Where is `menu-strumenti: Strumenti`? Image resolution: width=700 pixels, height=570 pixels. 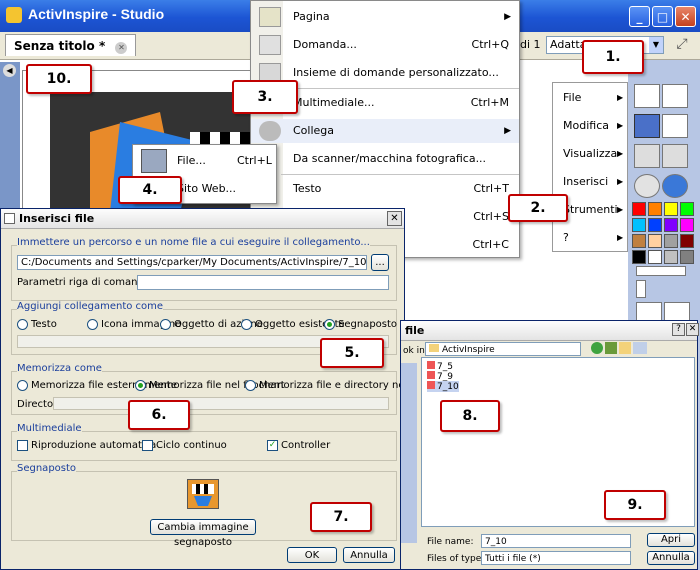
menu-strumenti: Strumenti is located at coordinates (590, 209).